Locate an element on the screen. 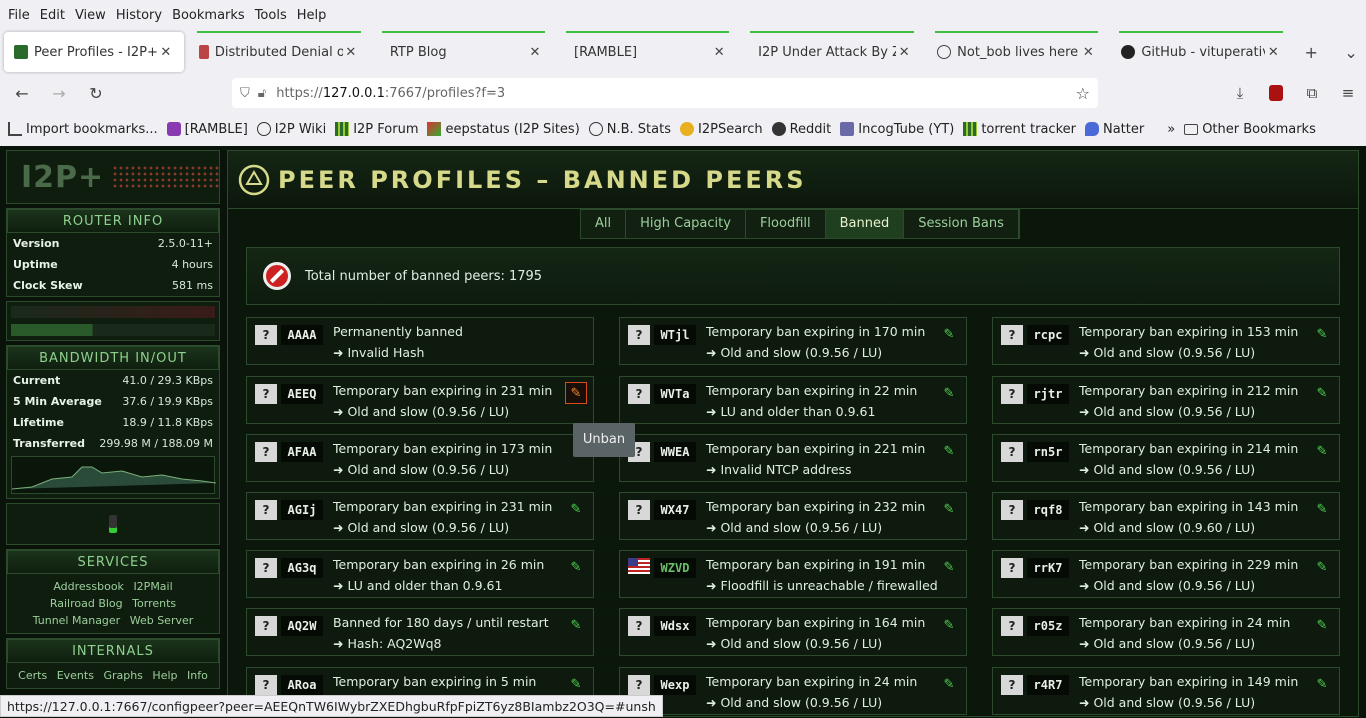 The width and height of the screenshot is (1366, 718). bookmark-other: Other Bookmarks is located at coordinates (1250, 129).